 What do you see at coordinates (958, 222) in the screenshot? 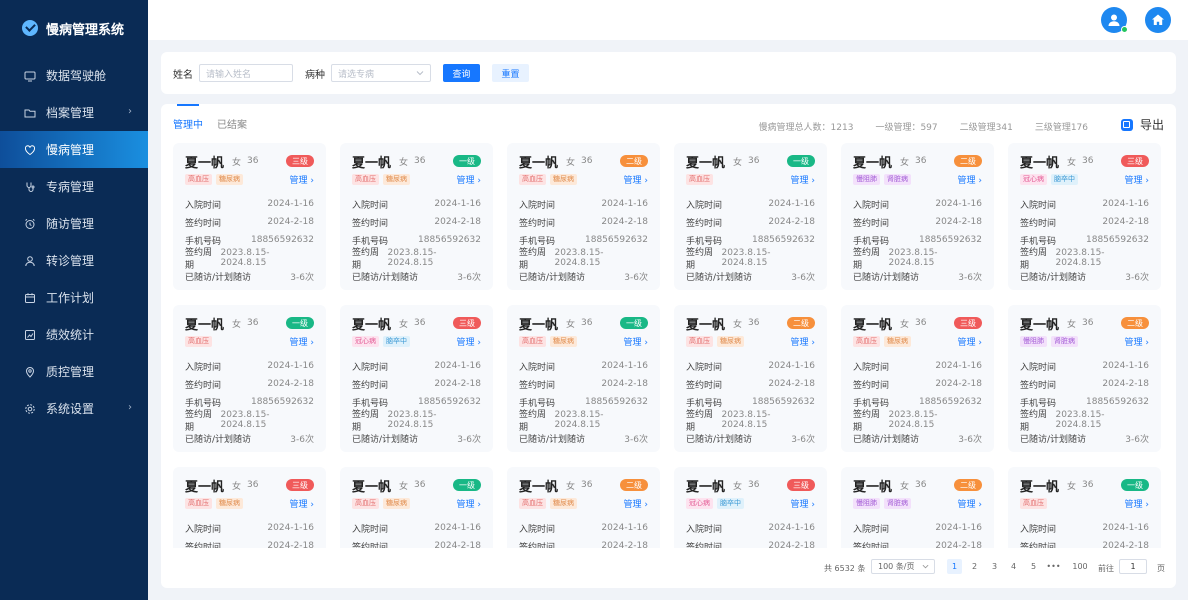
I see `detail-value: 2024-2-18` at bounding box center [958, 222].